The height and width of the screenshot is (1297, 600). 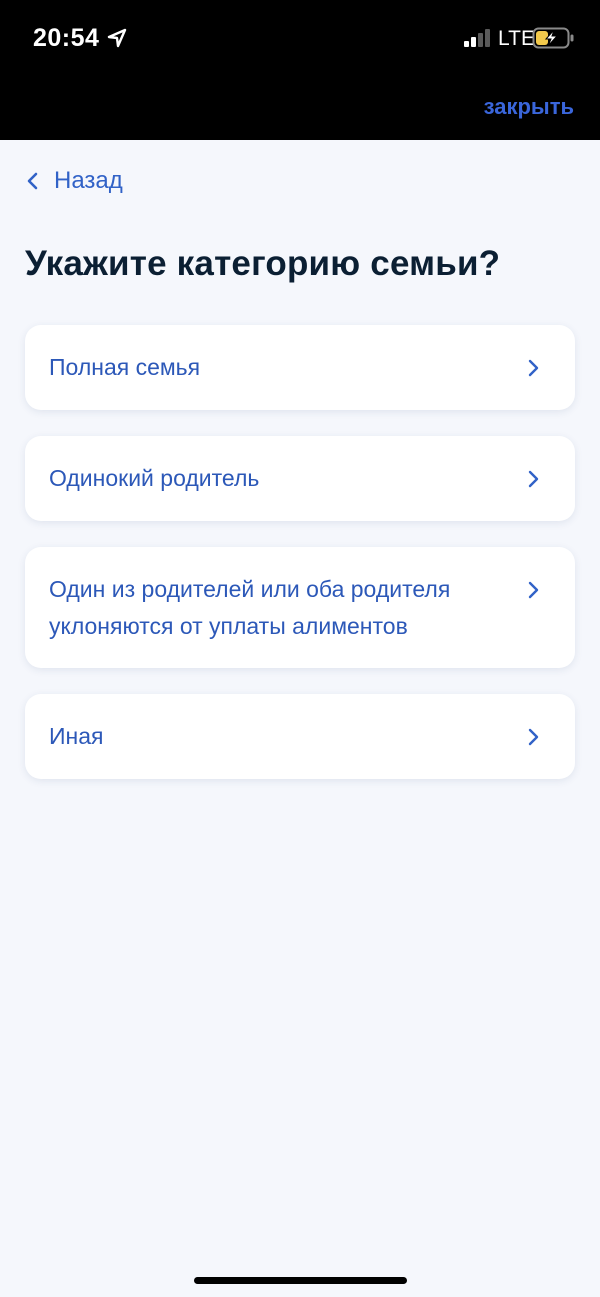 I want to click on chevron-left-icon, so click(x=32, y=181).